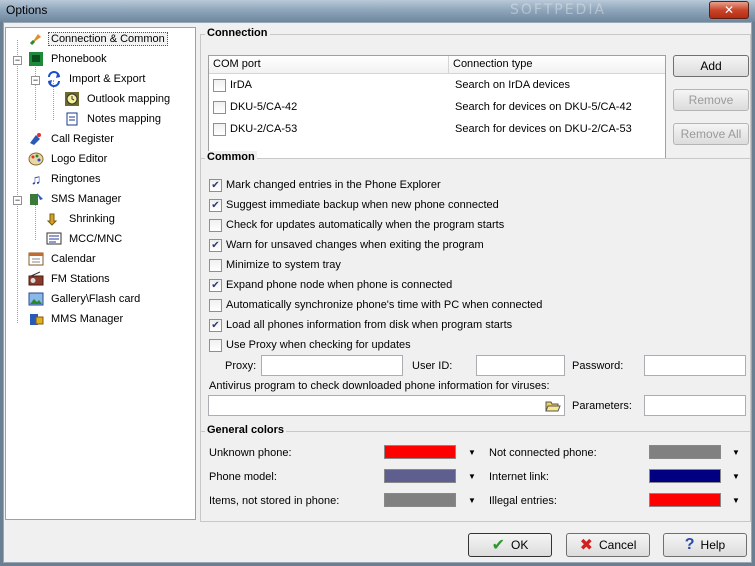  What do you see at coordinates (685, 500) in the screenshot?
I see `illegal-entries-color` at bounding box center [685, 500].